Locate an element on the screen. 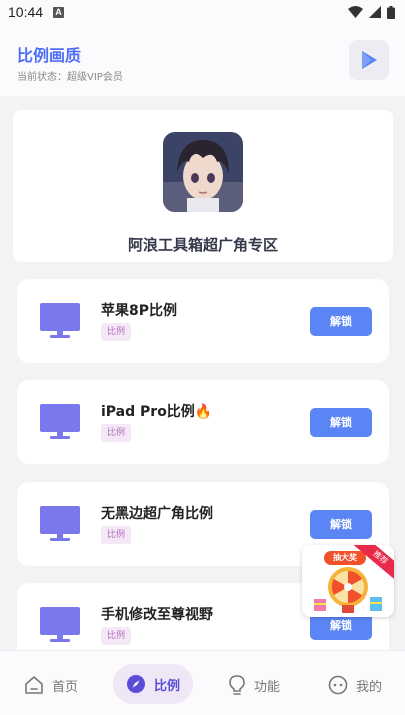  item-title-text: iPad Pro比例 is located at coordinates (148, 412).